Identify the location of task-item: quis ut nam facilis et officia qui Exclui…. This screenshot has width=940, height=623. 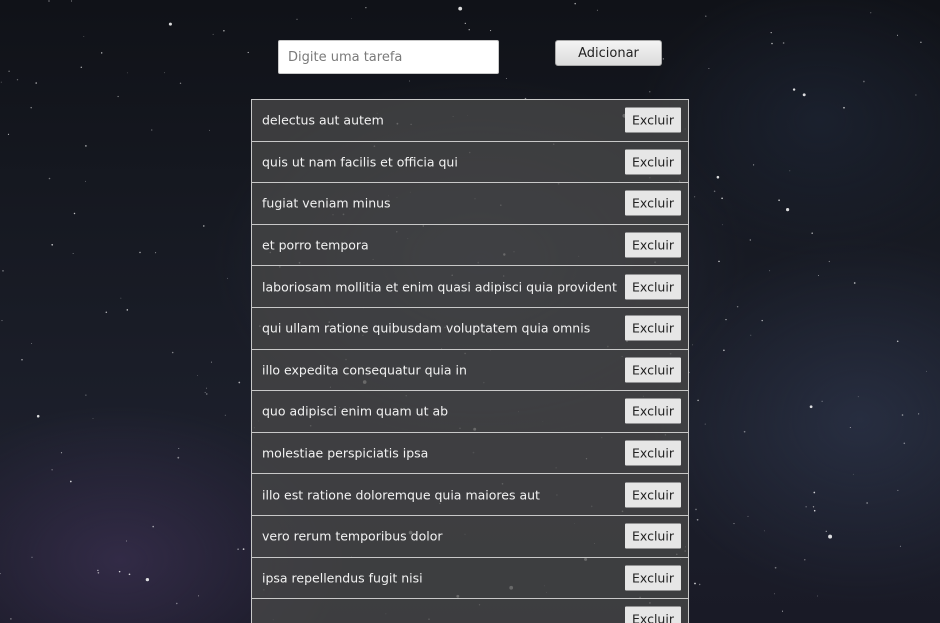
(470, 162).